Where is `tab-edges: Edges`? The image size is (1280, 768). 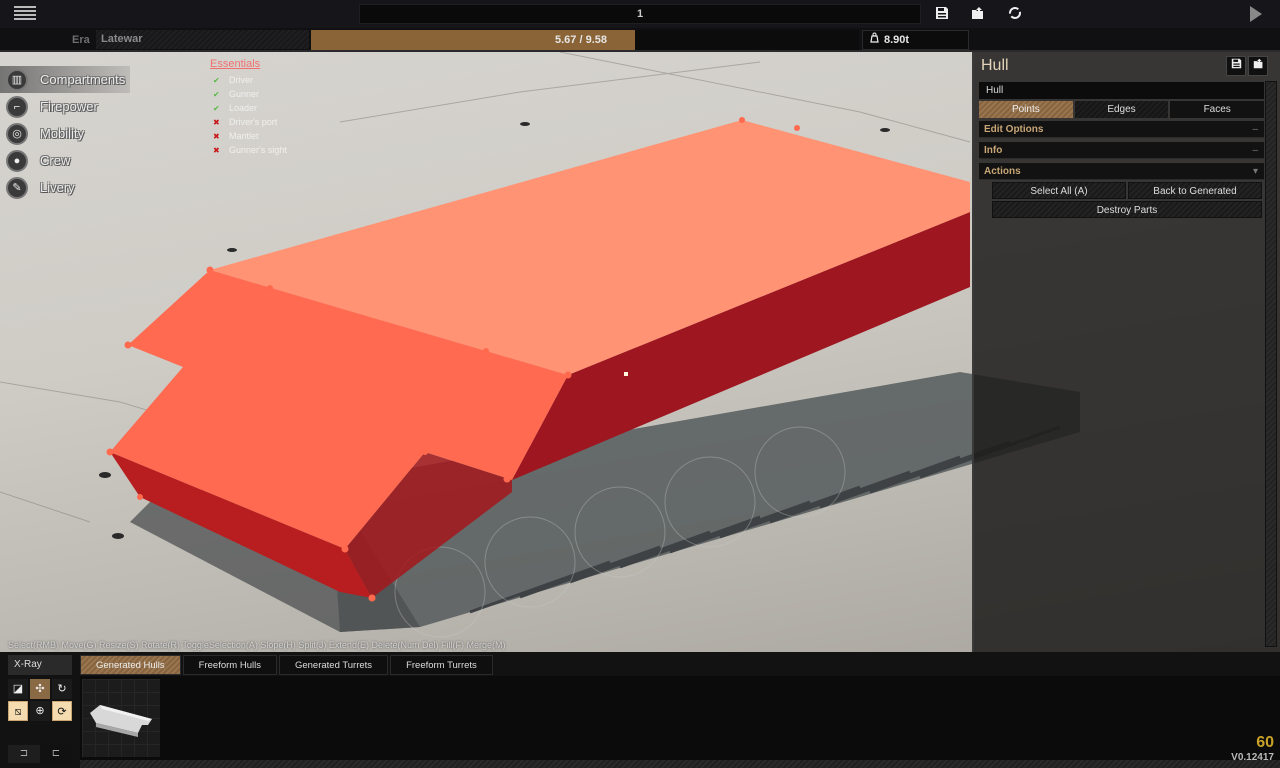
tab-edges: Edges is located at coordinates (1121, 109).